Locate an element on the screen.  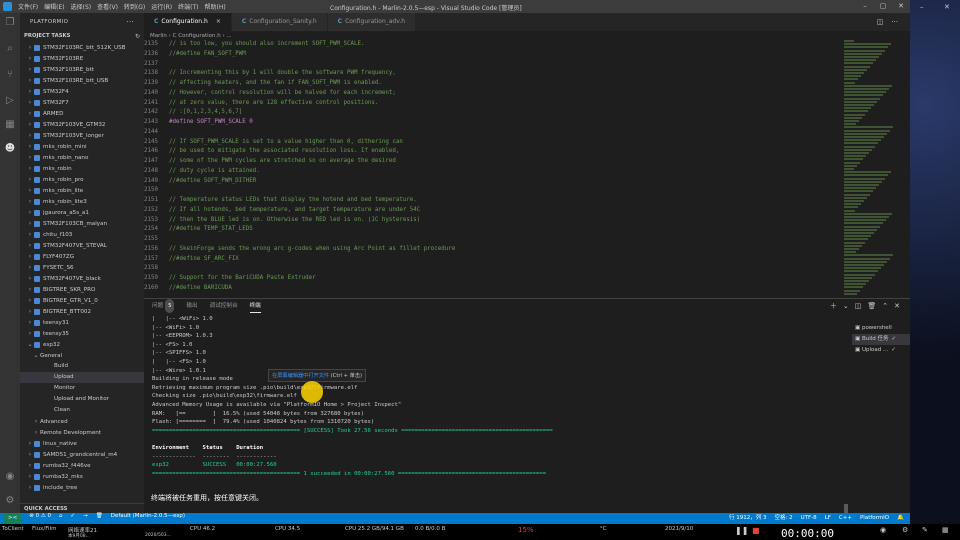
menu-item-2: 选择(S) is located at coordinates (81, 6).